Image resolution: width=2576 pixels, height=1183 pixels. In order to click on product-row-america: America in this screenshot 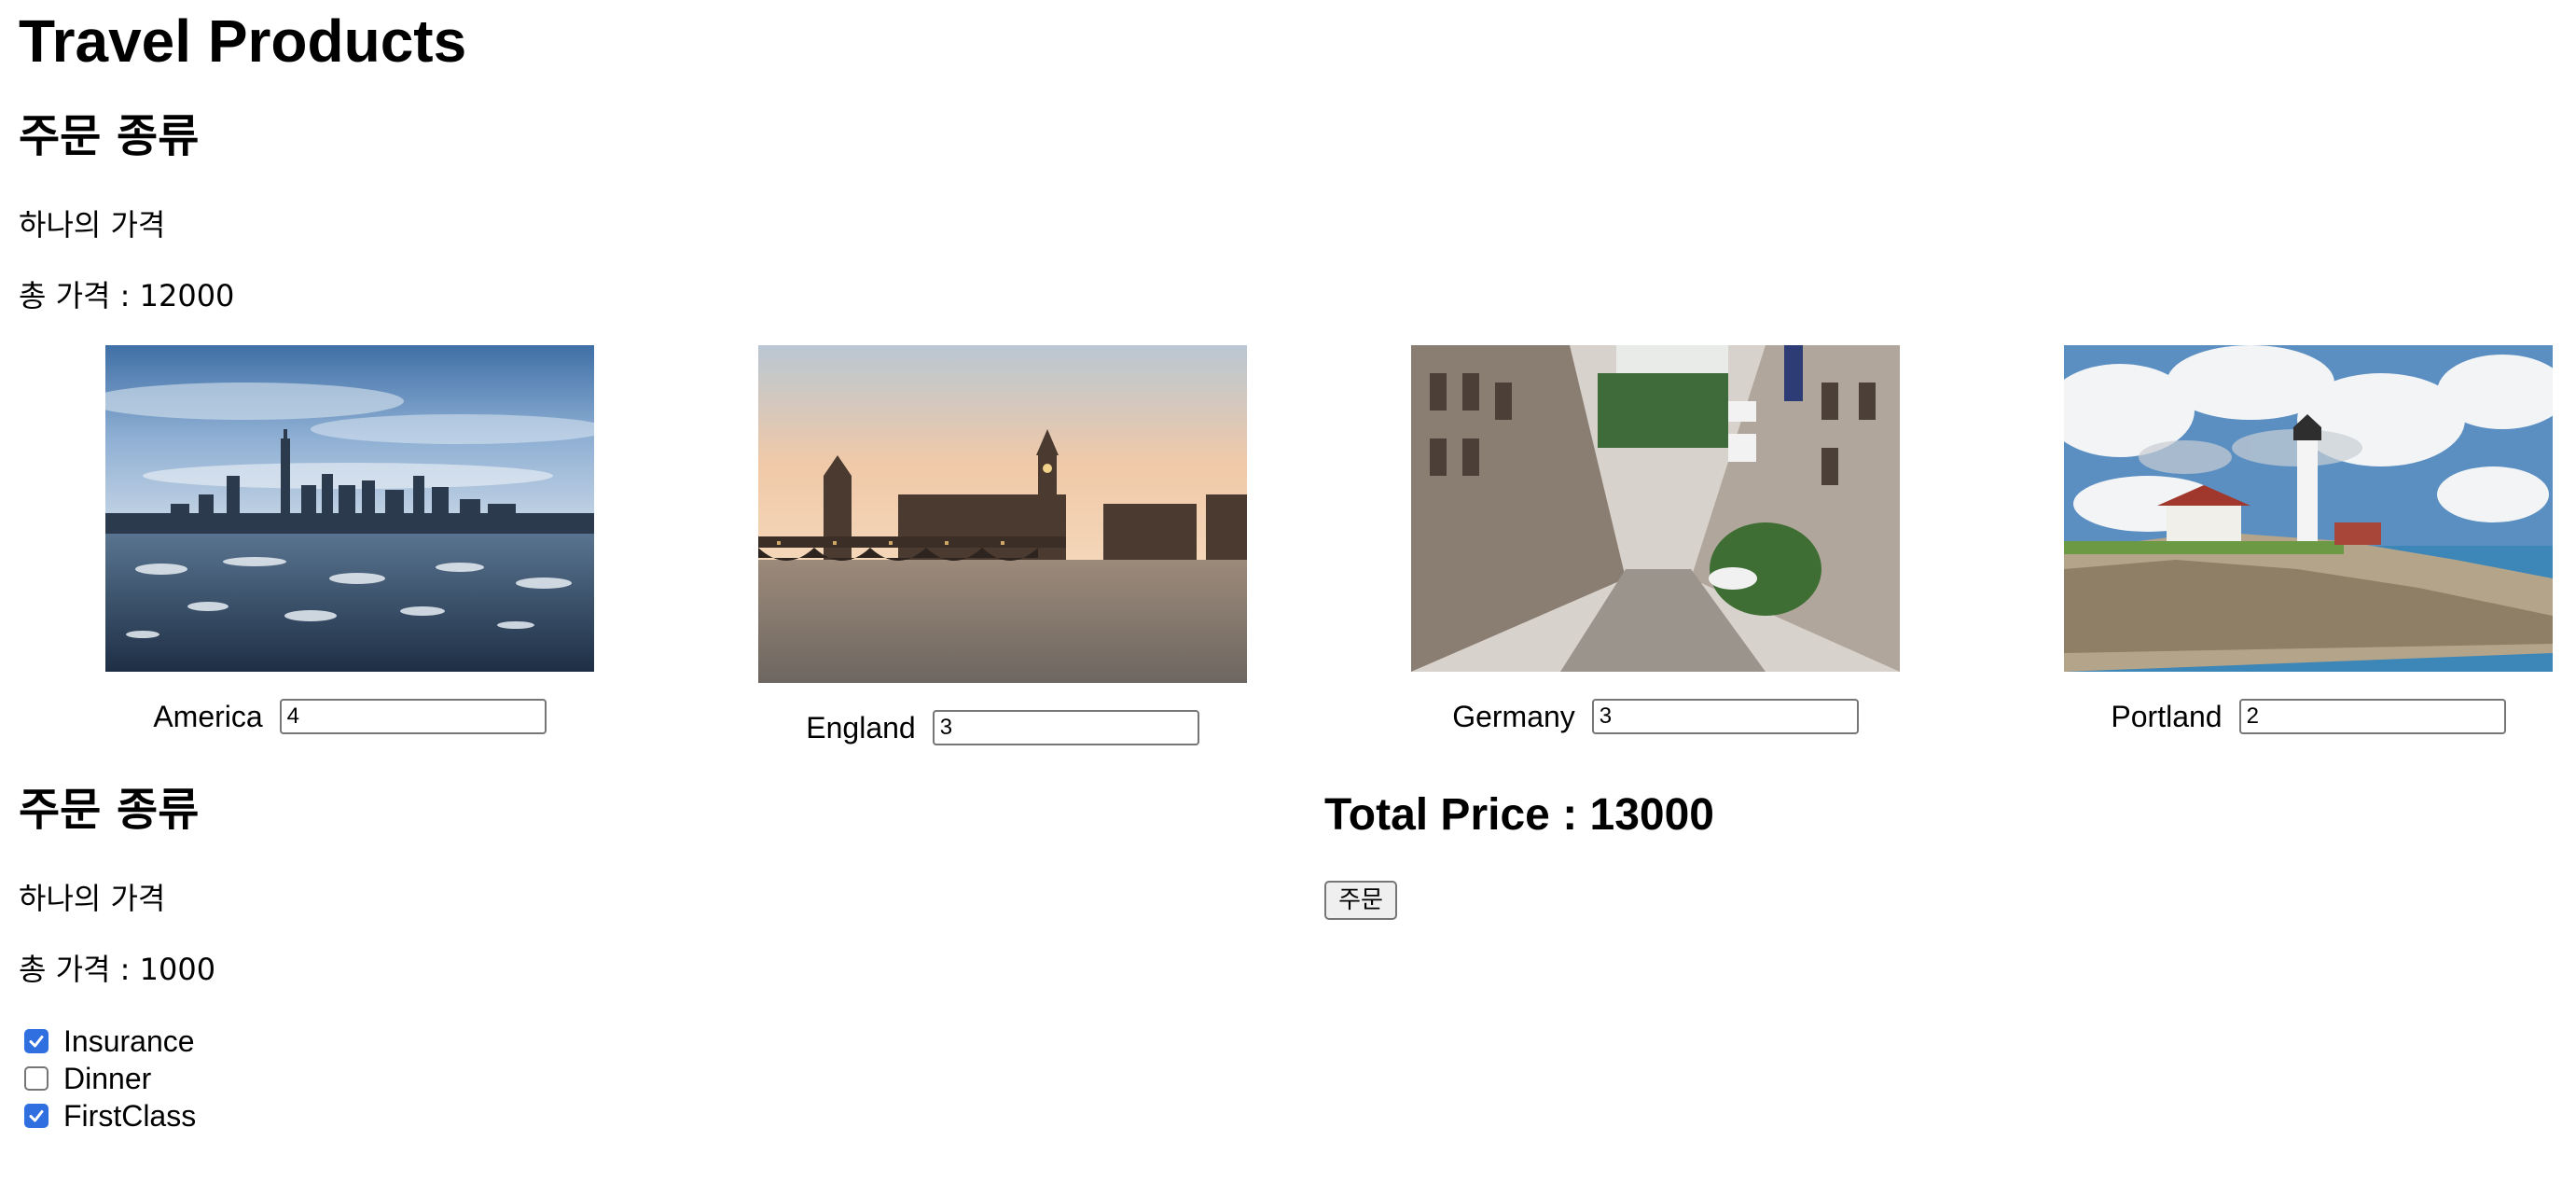, I will do `click(349, 716)`.